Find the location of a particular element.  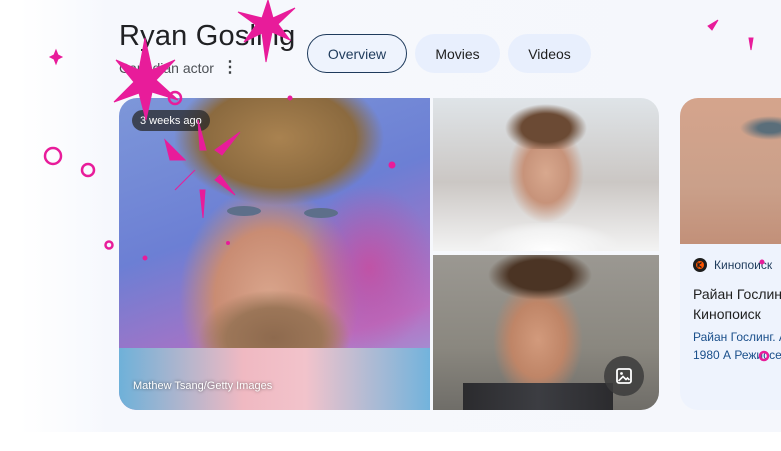

top-right-photo is located at coordinates (546, 174).